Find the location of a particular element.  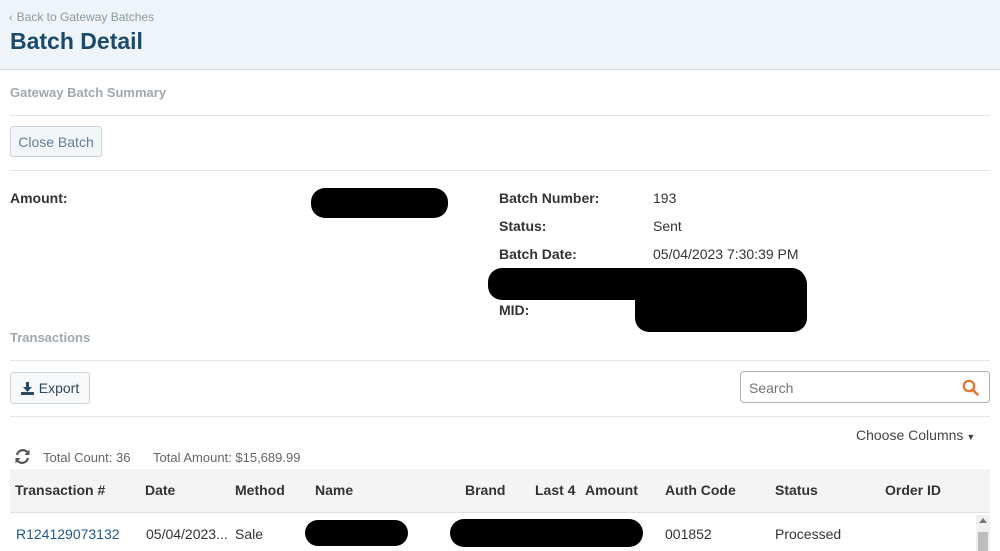

batch-number-label: Batch Number: is located at coordinates (549, 198).